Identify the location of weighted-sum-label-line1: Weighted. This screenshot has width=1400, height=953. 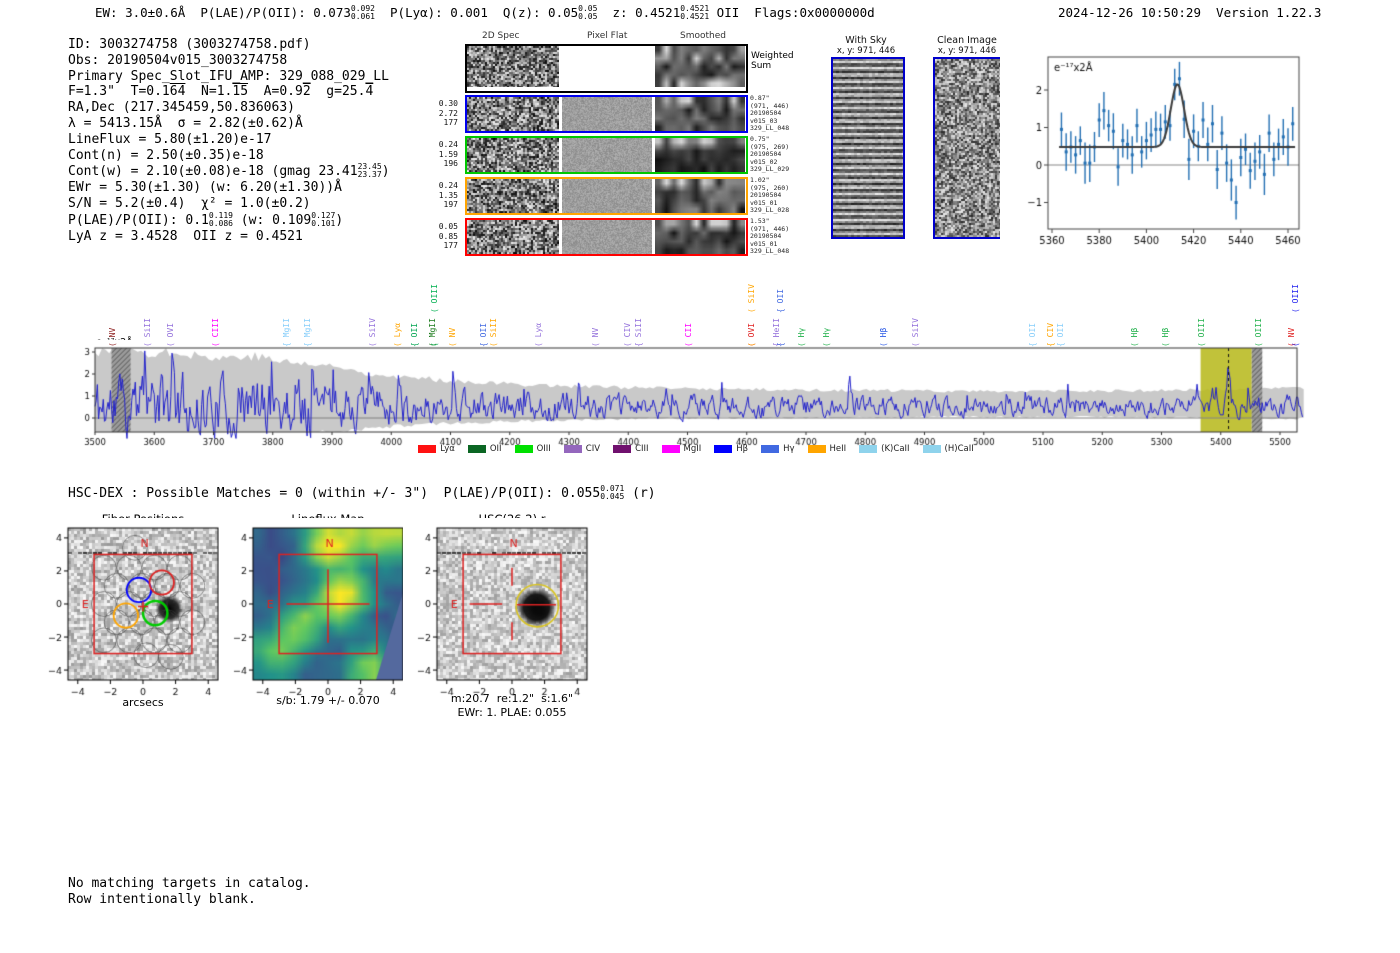
(772, 56).